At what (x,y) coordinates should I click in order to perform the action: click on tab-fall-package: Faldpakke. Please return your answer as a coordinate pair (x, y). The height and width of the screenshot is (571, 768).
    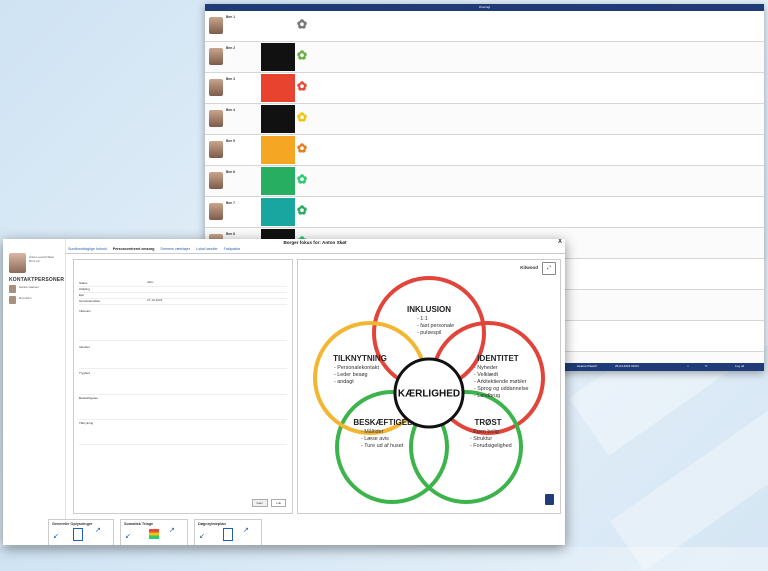
    Looking at the image, I should click on (232, 249).